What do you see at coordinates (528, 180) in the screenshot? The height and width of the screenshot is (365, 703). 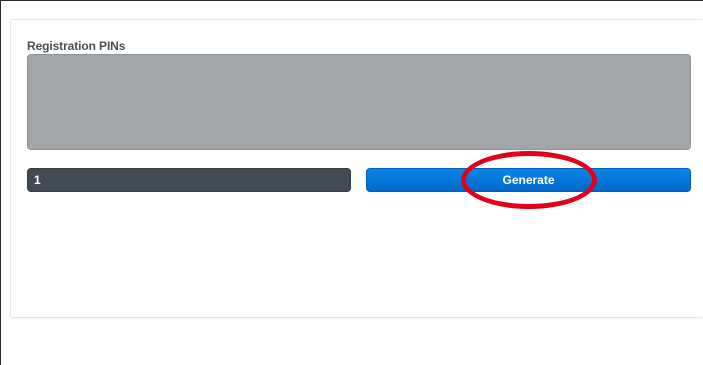 I see `generate-button: Generate` at bounding box center [528, 180].